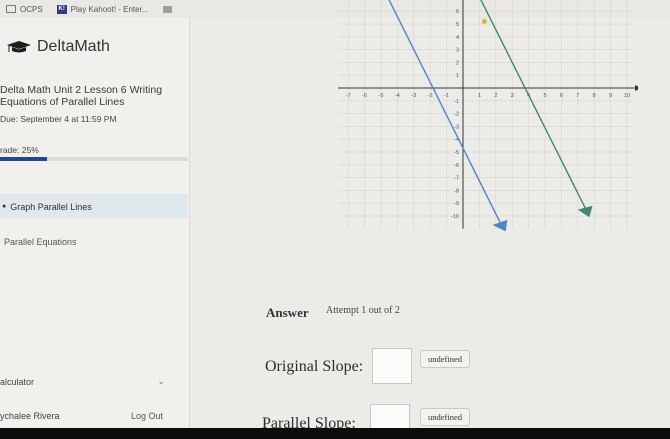 The width and height of the screenshot is (670, 439). What do you see at coordinates (512, 96) in the screenshot?
I see `x-tick-label: 3` at bounding box center [512, 96].